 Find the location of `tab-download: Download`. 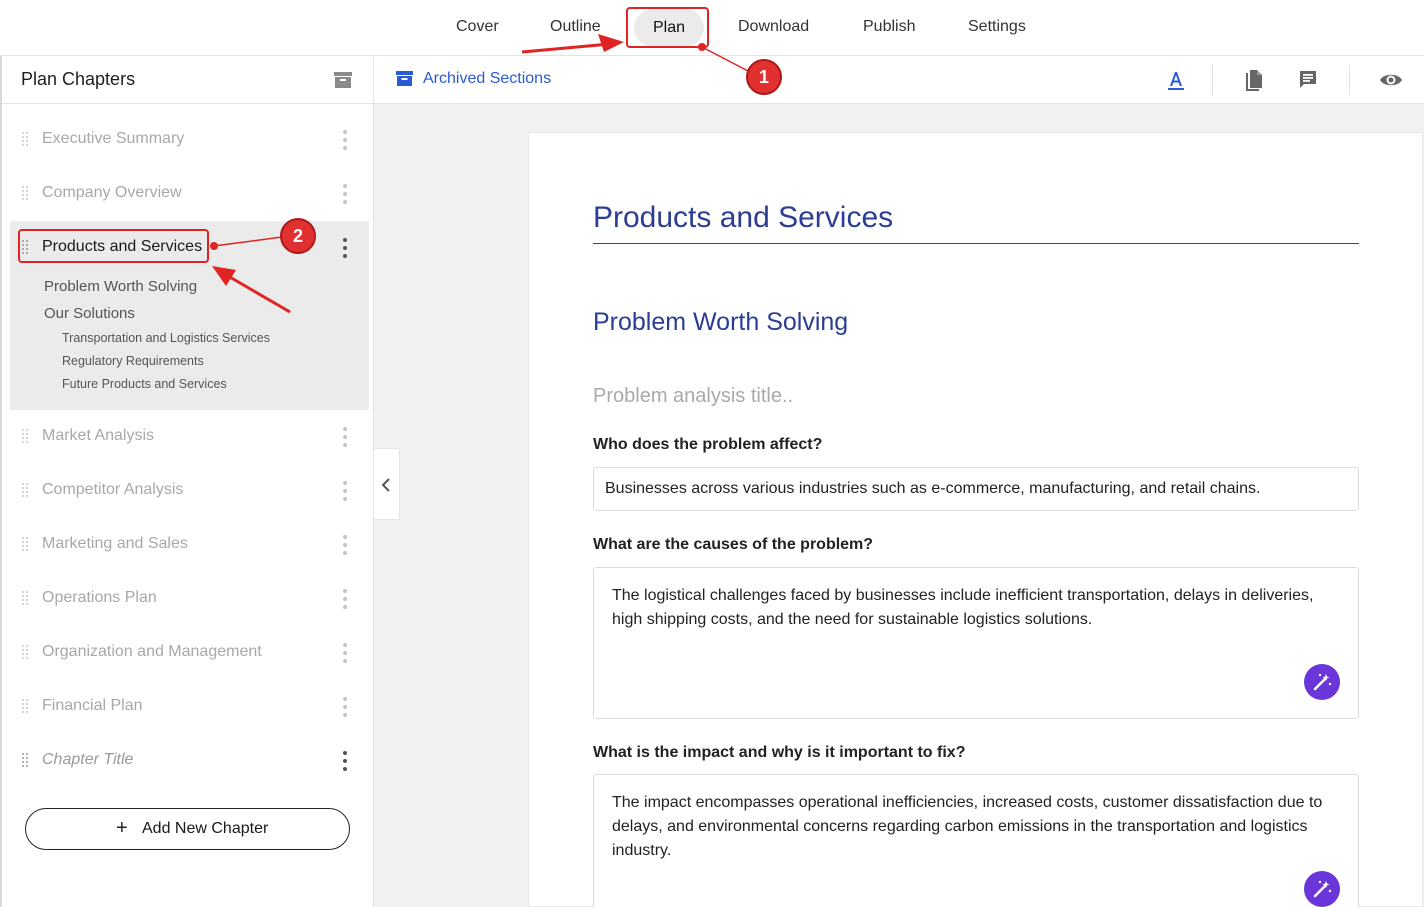

tab-download: Download is located at coordinates (773, 27).